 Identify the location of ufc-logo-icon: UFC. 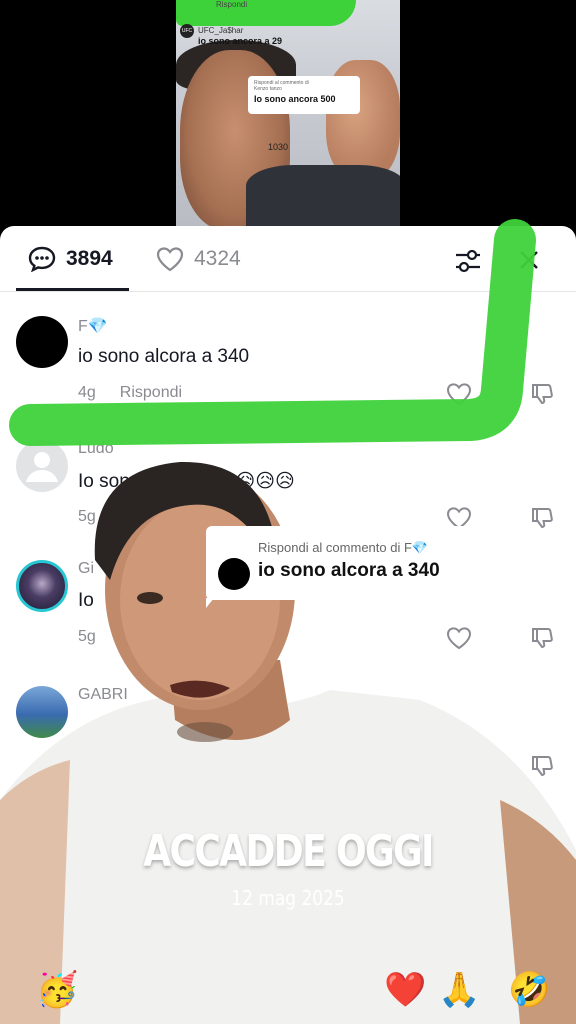
(187, 31).